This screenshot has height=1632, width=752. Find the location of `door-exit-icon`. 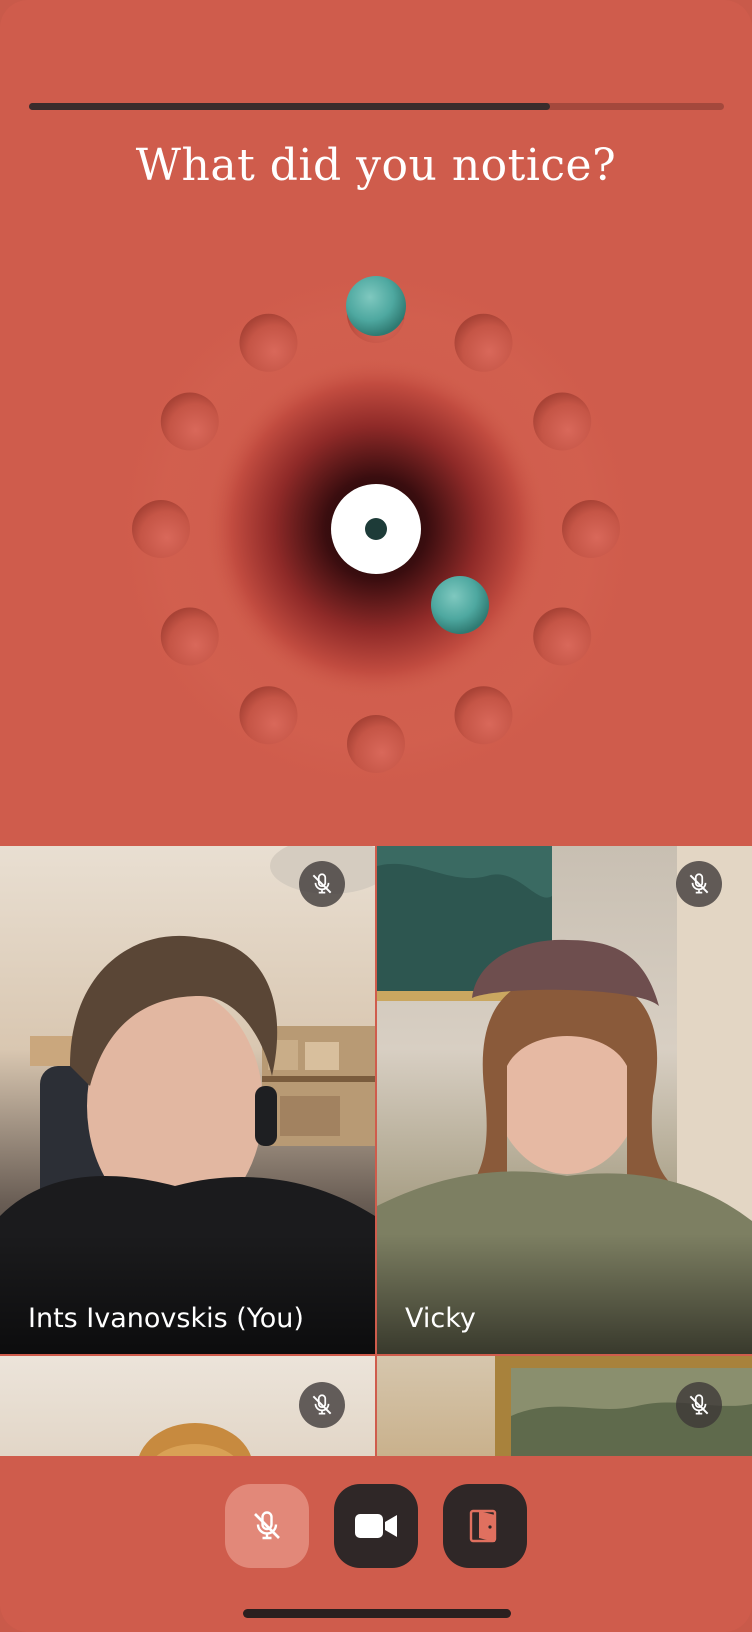

door-exit-icon is located at coordinates (483, 1526).